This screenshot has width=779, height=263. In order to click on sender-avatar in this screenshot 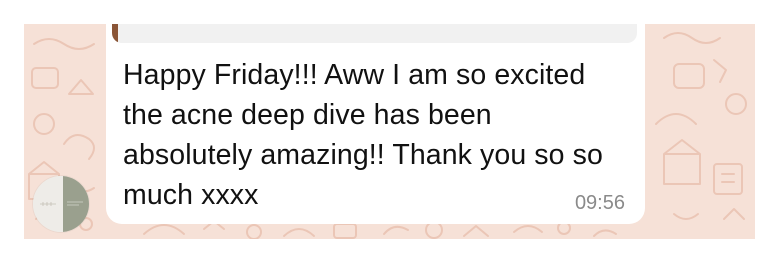, I will do `click(61, 204)`.